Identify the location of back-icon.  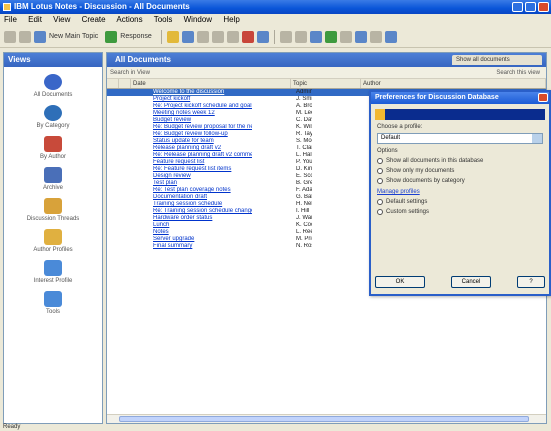
(10, 36).